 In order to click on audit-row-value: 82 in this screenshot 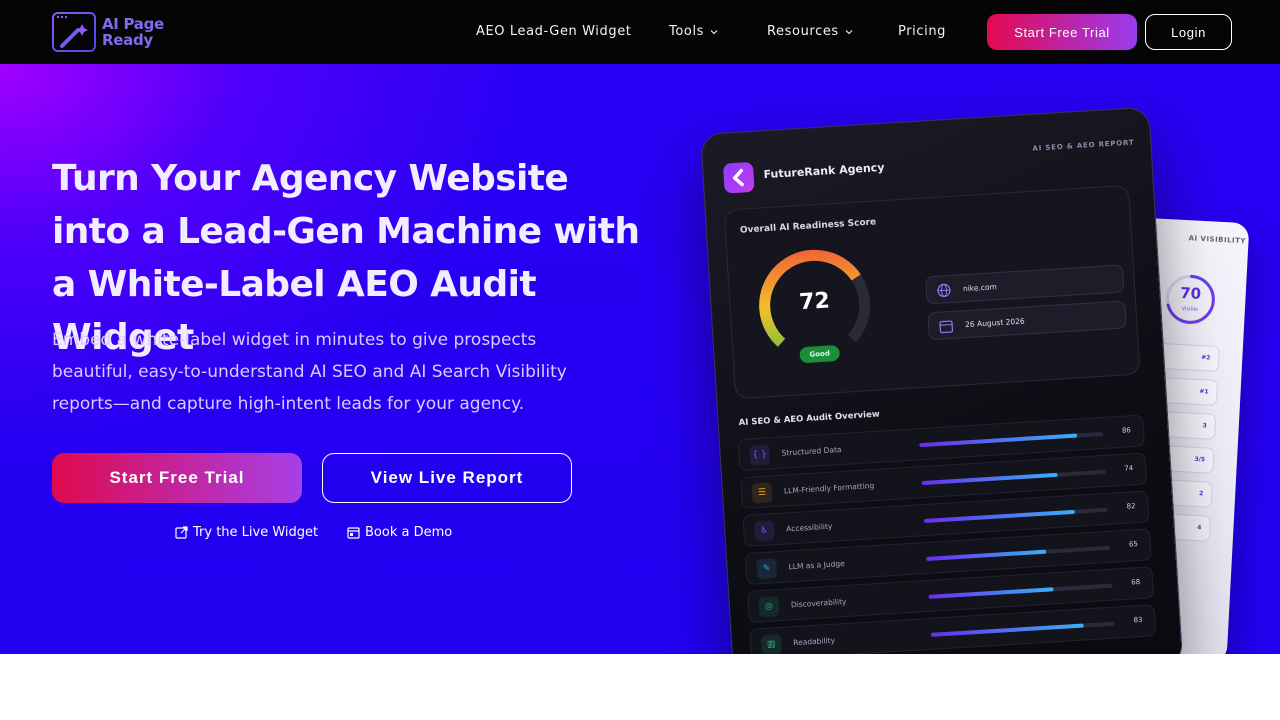, I will do `click(1131, 506)`.